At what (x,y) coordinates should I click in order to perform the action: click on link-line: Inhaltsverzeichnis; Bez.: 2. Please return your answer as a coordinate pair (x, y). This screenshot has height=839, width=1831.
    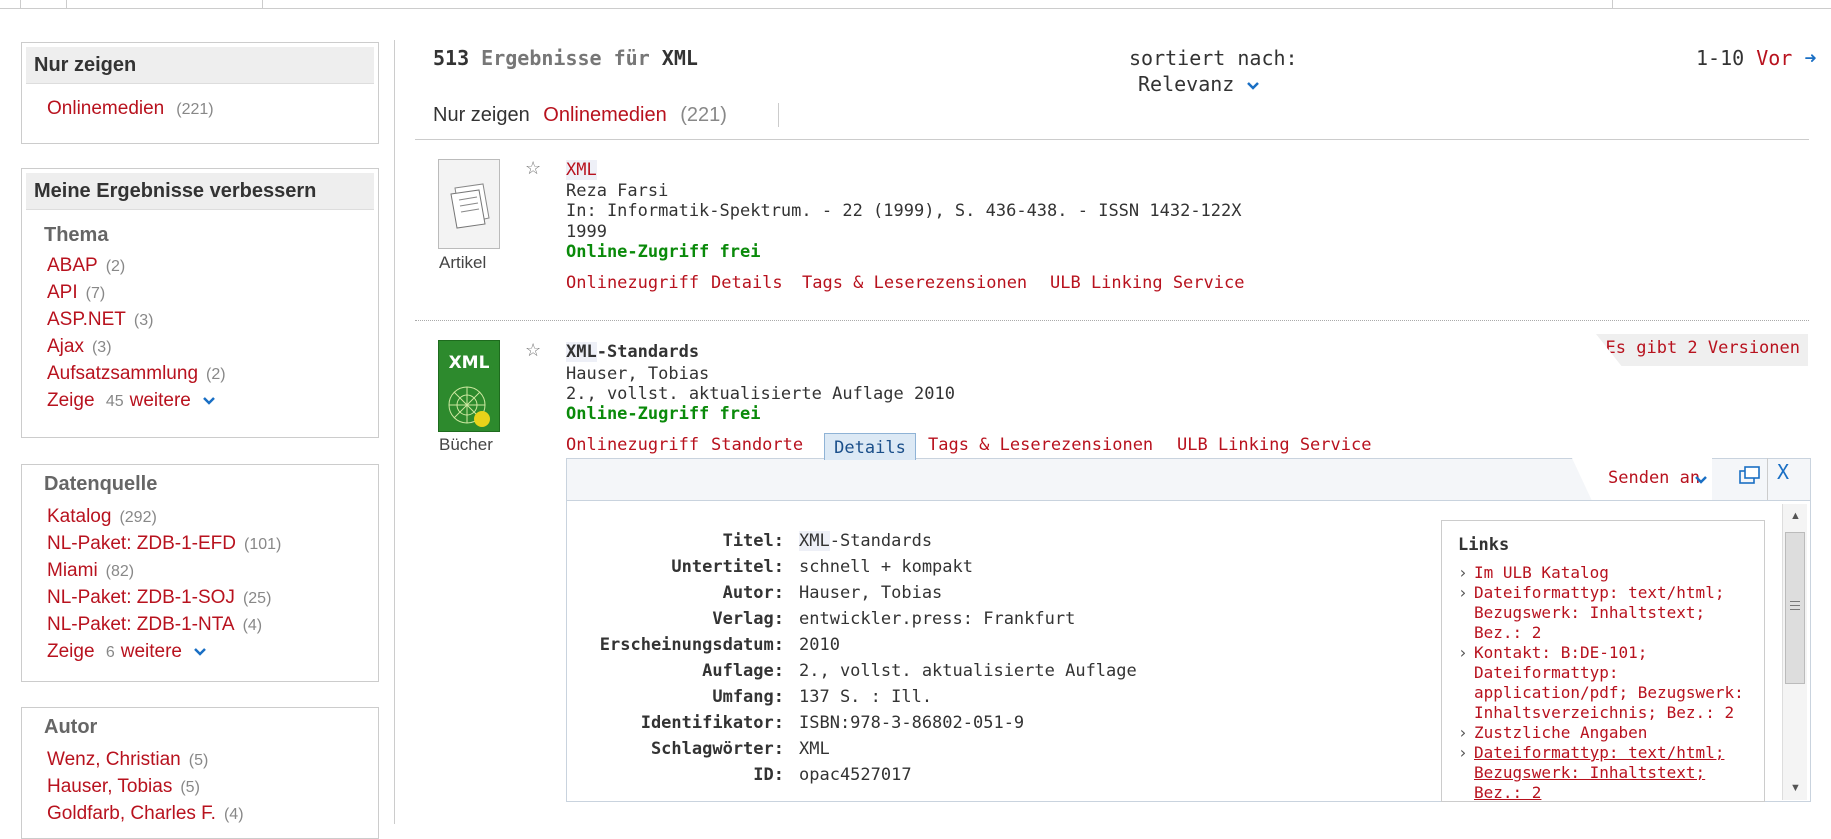
    Looking at the image, I should click on (1604, 712).